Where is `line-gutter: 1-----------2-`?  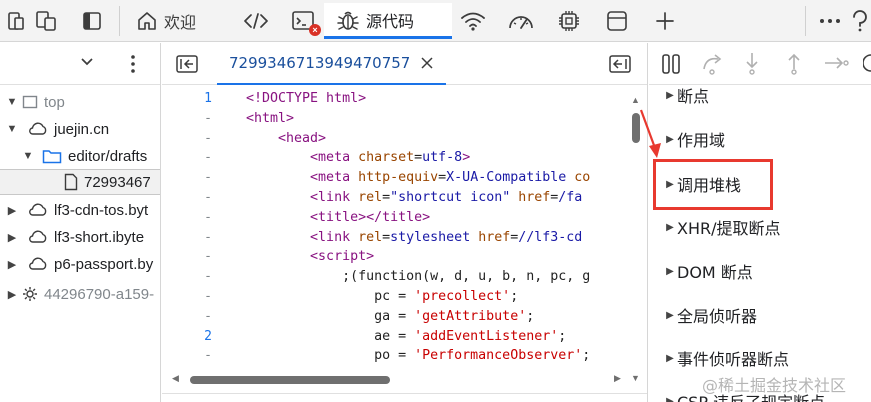 line-gutter: 1-----------2- is located at coordinates (192, 227).